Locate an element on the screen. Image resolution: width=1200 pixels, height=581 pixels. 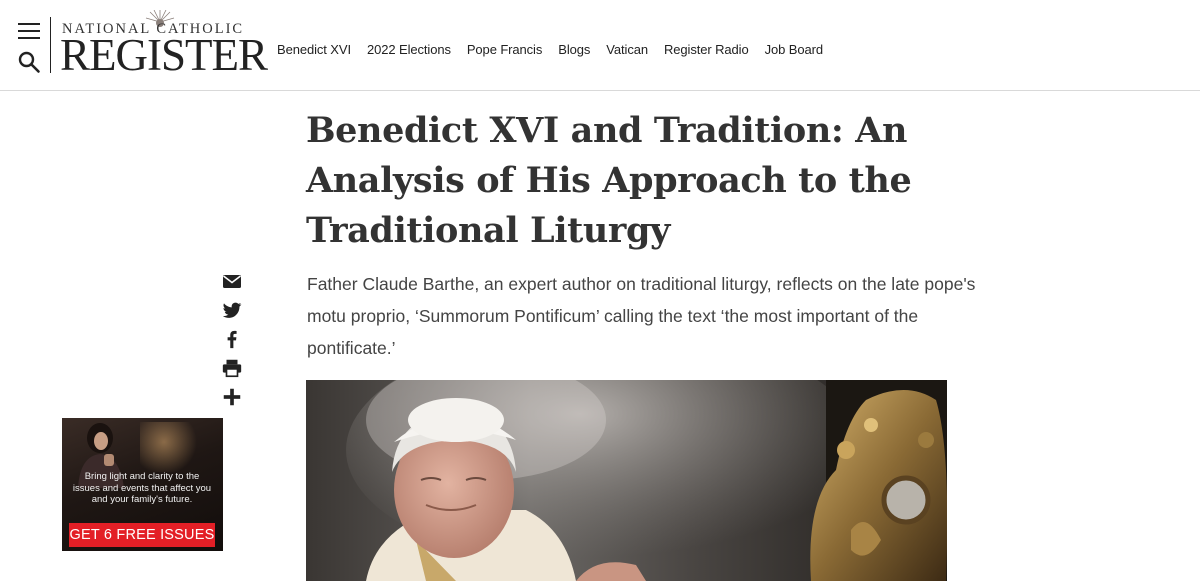
nav-benedict-xvi: Benedict XVI is located at coordinates (314, 49).